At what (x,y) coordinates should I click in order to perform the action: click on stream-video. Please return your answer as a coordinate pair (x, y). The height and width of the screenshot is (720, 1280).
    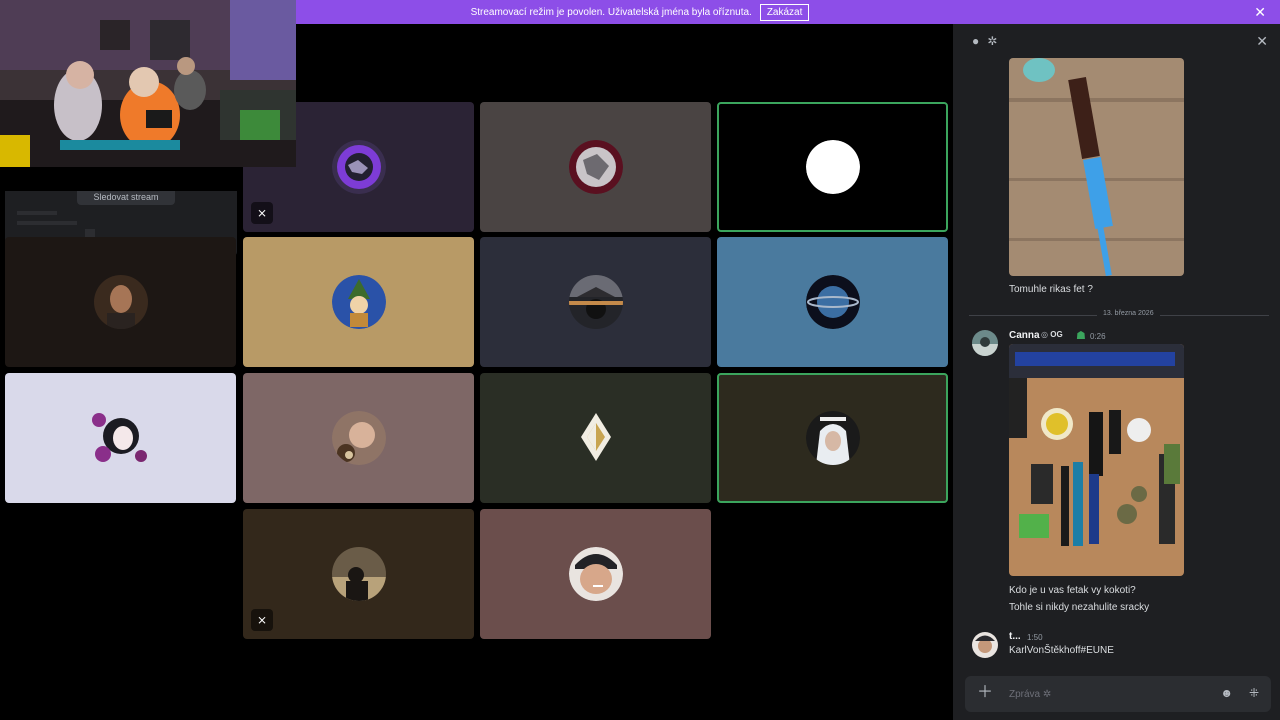
    Looking at the image, I should click on (148, 83).